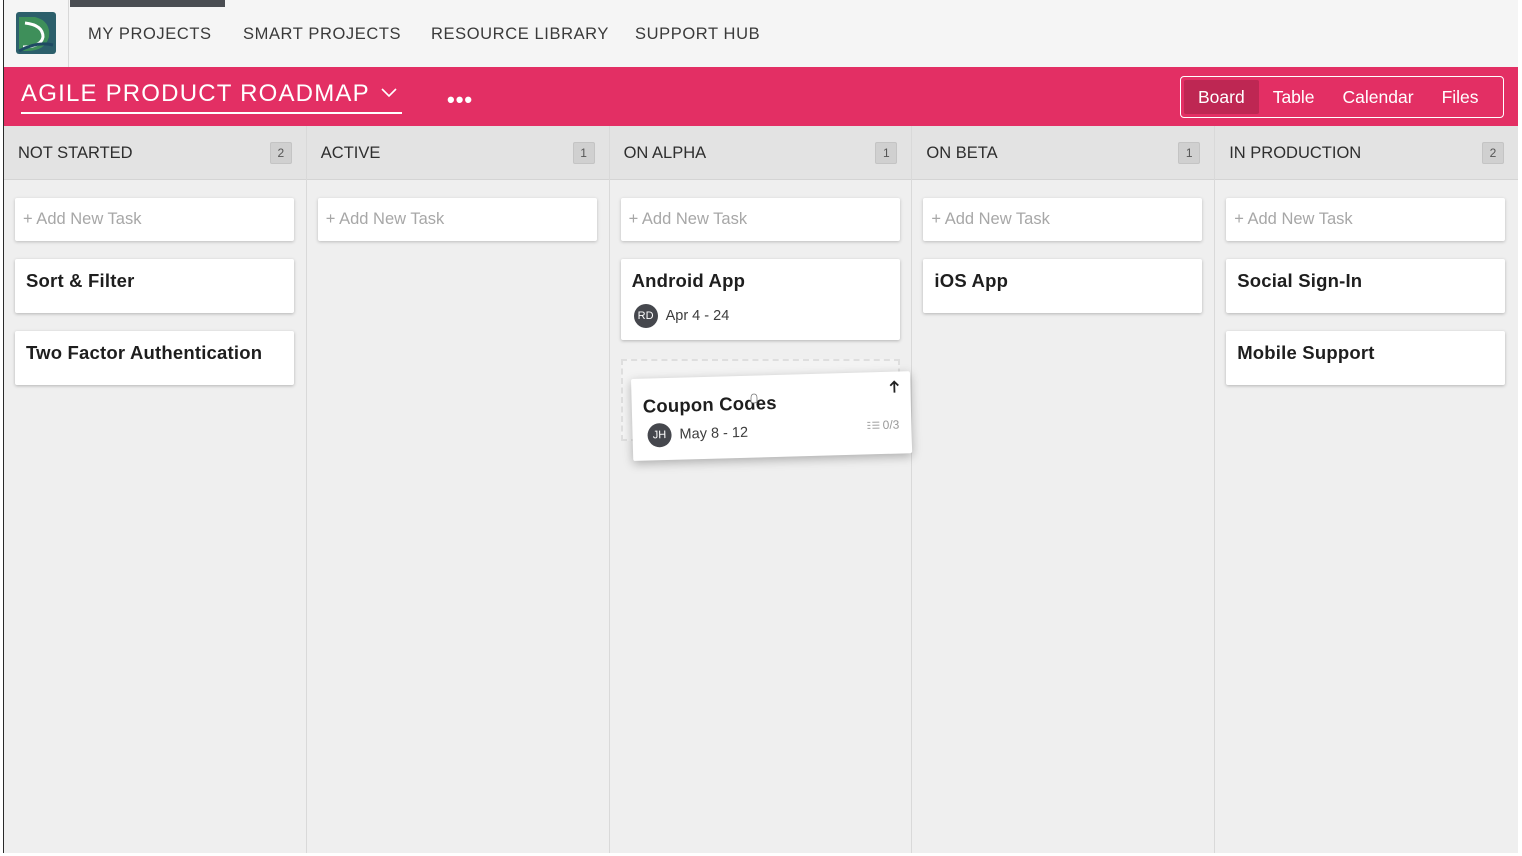 This screenshot has width=1522, height=856. Describe the element at coordinates (714, 433) in the screenshot. I see `task-card-date: May 8 - 12` at that location.